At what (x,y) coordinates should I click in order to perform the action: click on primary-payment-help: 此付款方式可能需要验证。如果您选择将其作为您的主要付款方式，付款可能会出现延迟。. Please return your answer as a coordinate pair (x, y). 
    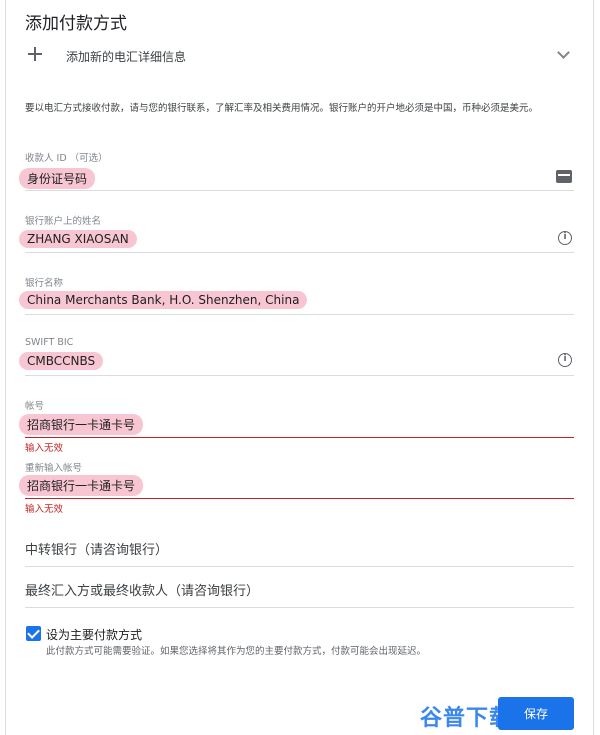
    Looking at the image, I should click on (236, 651).